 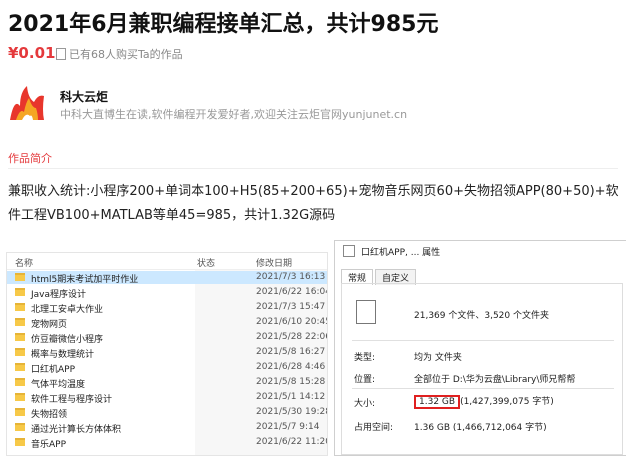 I want to click on file-counts: 21,369 个文件、3,520 个文件夹, so click(x=481, y=316).